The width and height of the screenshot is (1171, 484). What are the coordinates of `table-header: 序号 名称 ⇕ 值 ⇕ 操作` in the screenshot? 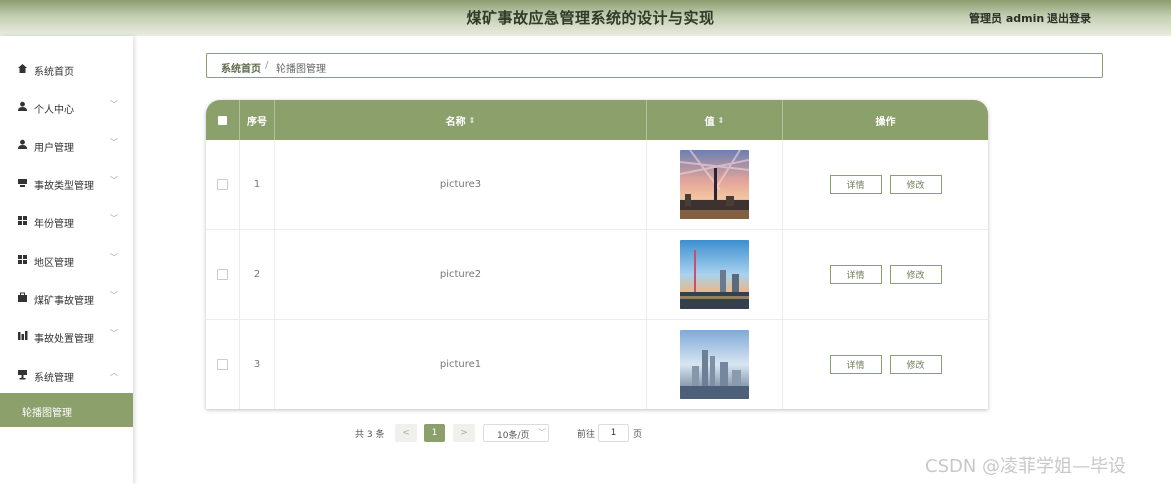 It's located at (597, 120).